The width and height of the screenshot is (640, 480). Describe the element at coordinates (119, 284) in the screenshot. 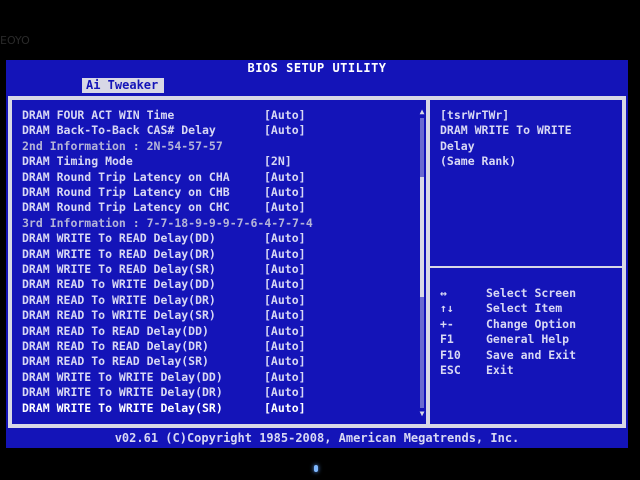

I see `setting-label: DRAM READ To WRITE Delay(DD)` at that location.